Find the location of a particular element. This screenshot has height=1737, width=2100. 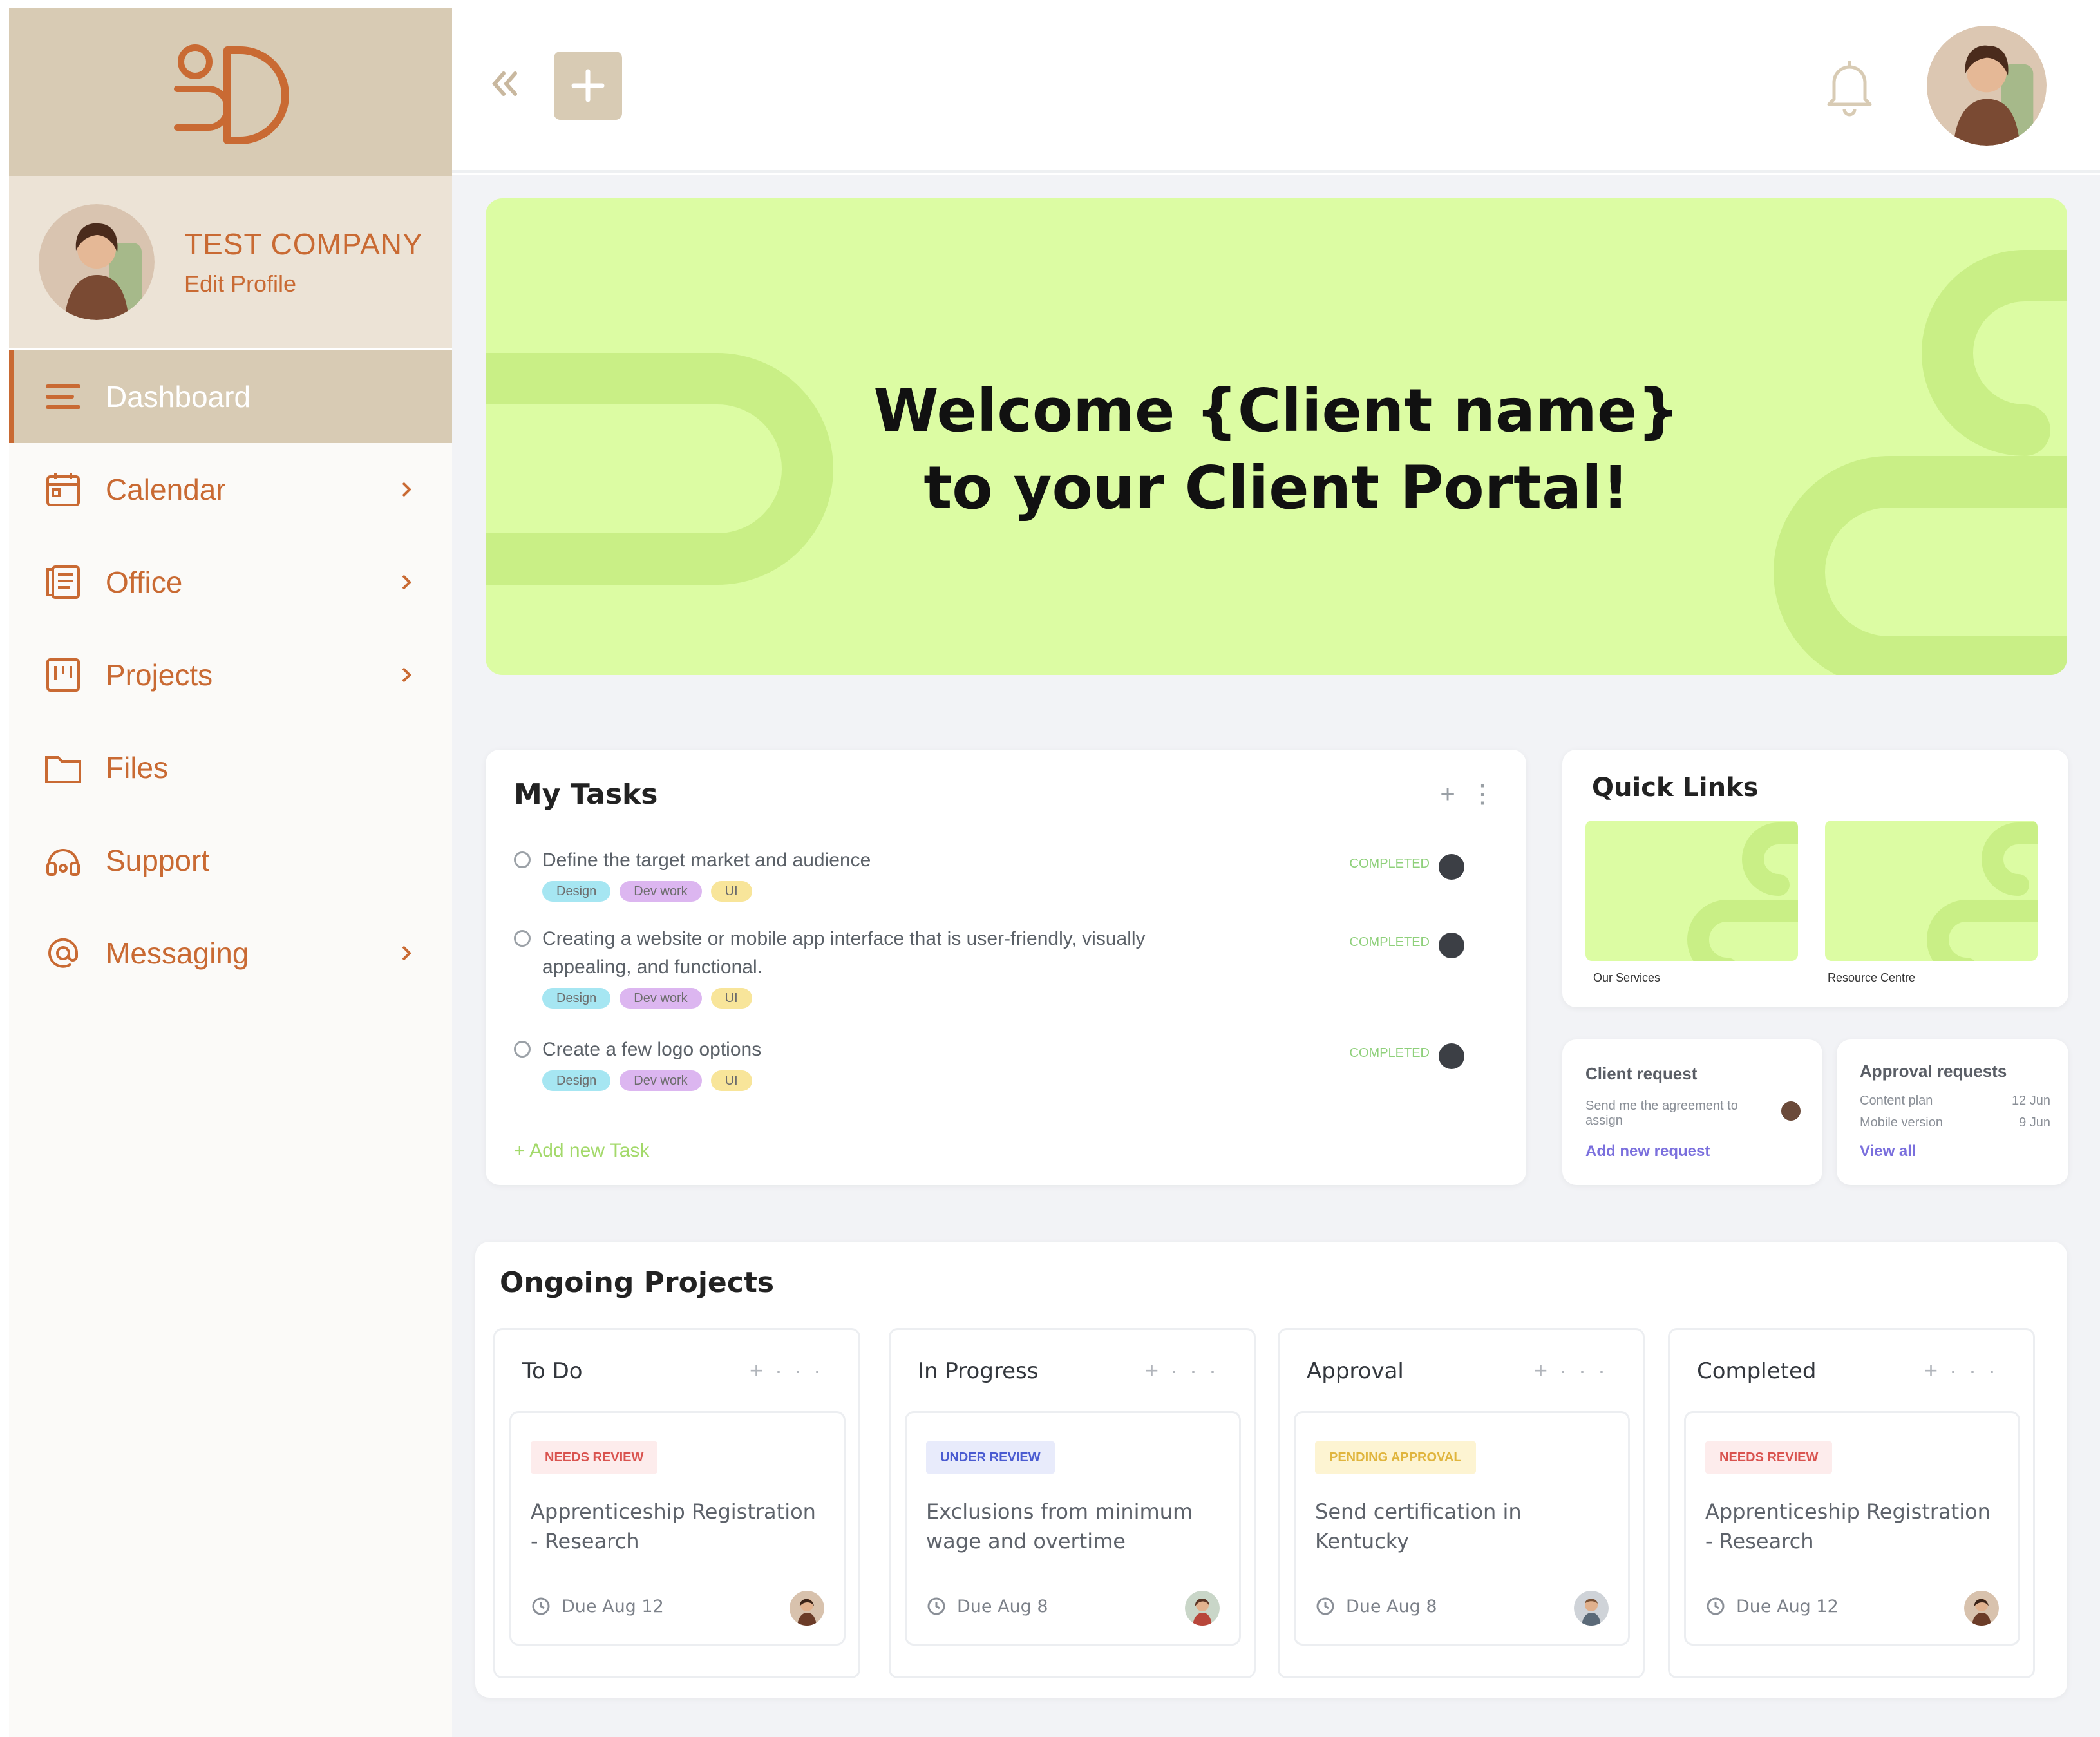

bell-icon is located at coordinates (1850, 86).